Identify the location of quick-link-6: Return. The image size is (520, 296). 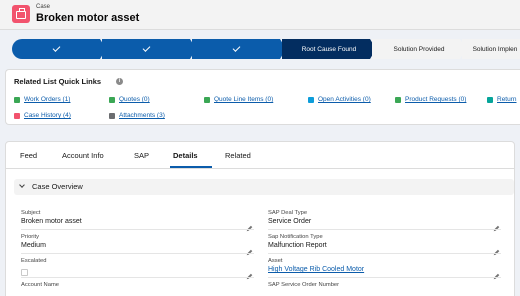
(507, 99).